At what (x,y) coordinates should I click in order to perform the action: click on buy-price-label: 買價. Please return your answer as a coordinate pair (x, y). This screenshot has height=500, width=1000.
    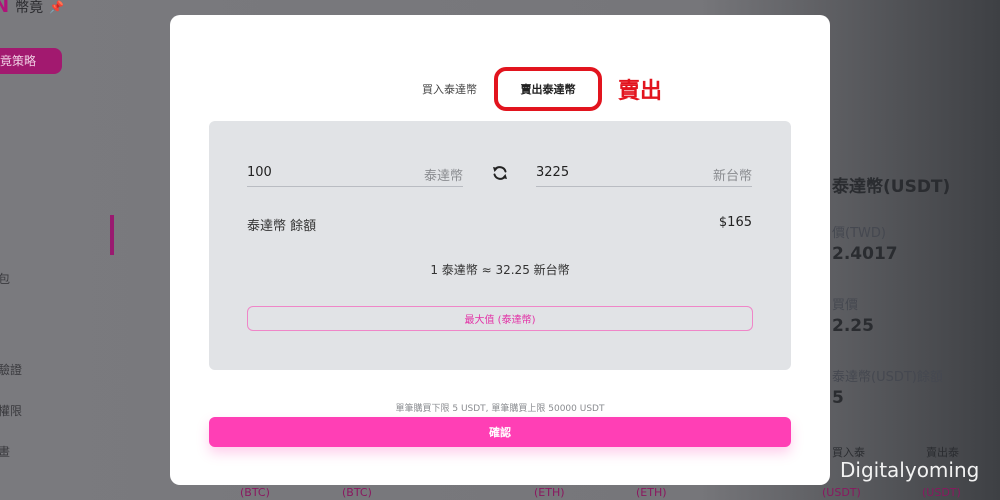
    Looking at the image, I should click on (845, 305).